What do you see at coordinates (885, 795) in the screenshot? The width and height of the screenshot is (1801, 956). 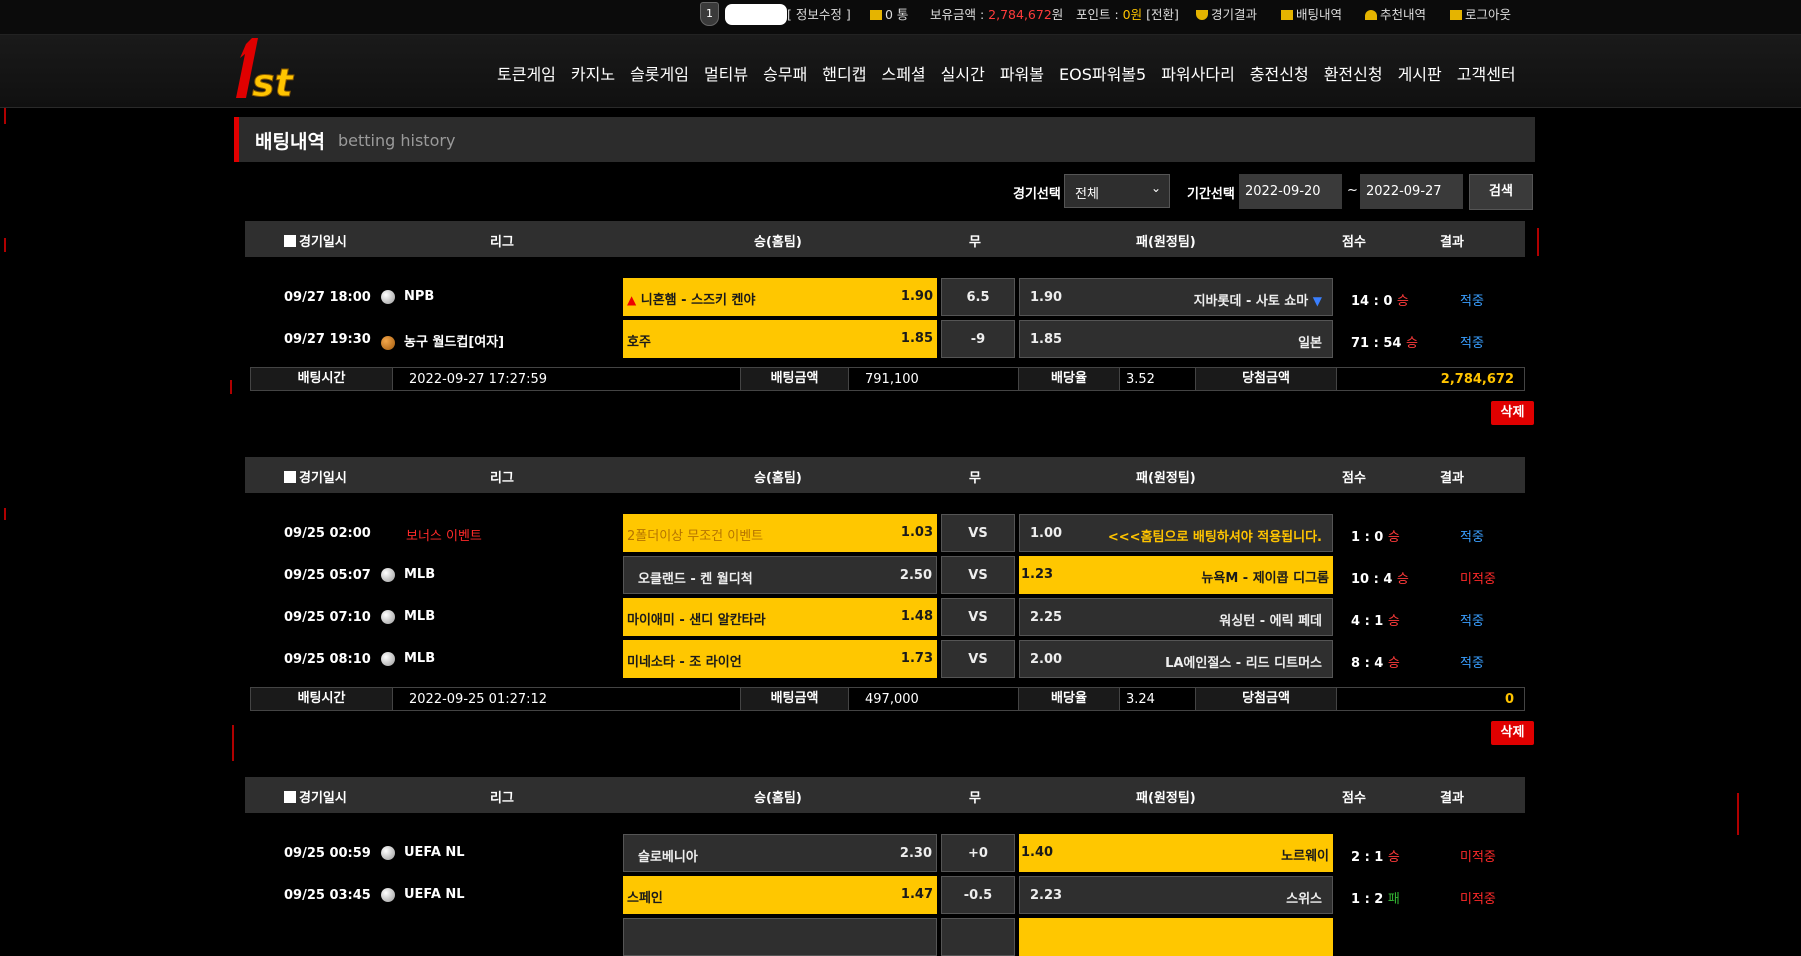 I see `slip-3-header: 경기일시 리그 승(홈팀) 무 패(원정팀) 점수 결과` at bounding box center [885, 795].